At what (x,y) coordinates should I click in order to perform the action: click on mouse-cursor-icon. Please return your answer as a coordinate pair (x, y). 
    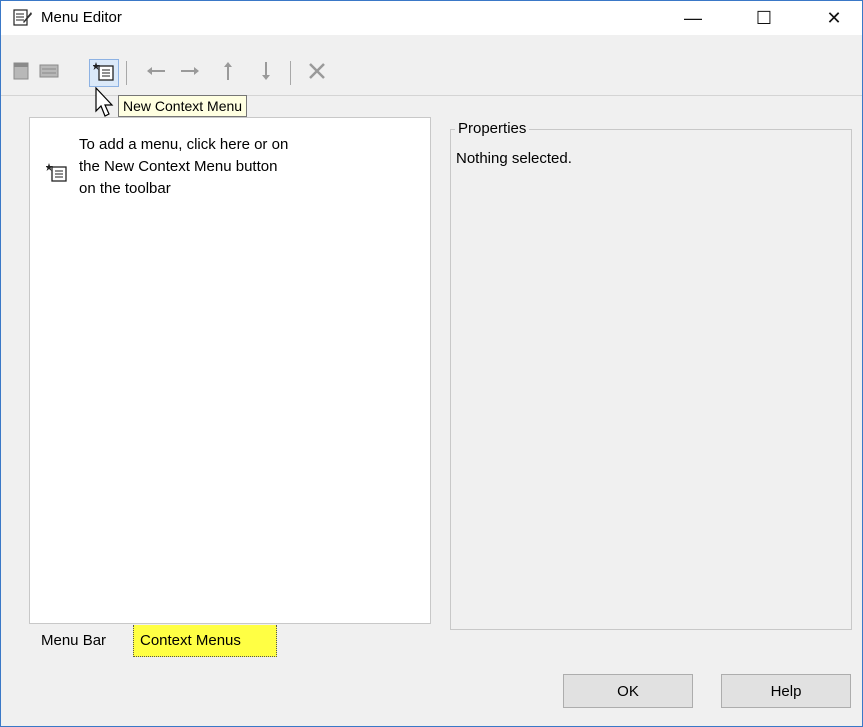
    Looking at the image, I should click on (104, 102).